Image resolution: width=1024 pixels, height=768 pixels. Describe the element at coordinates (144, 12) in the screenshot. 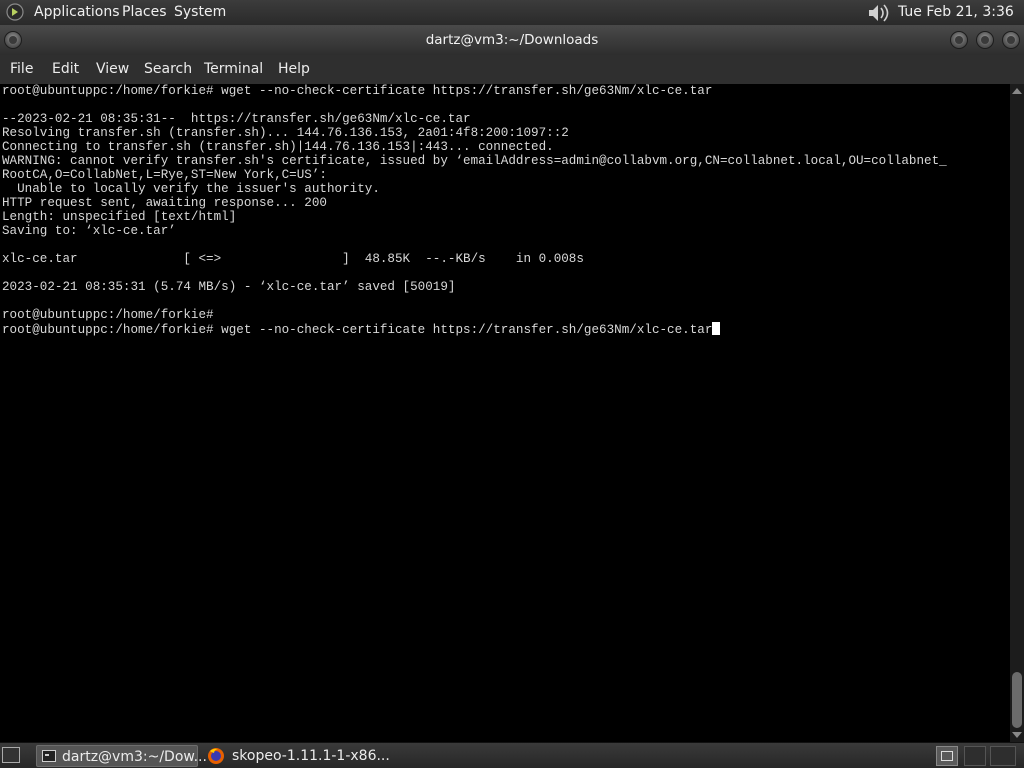

I see `places-menu: Places` at that location.